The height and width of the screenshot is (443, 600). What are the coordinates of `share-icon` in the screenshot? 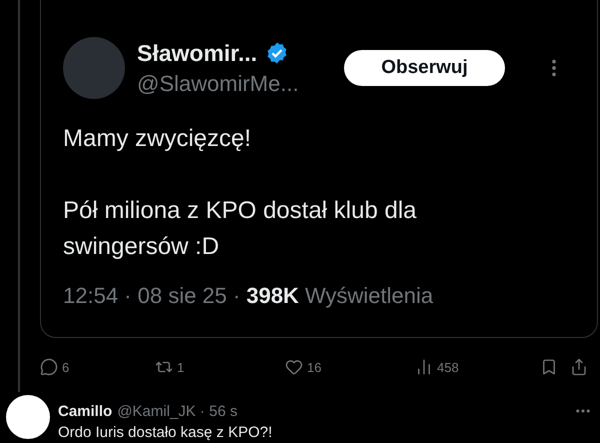 It's located at (579, 367).